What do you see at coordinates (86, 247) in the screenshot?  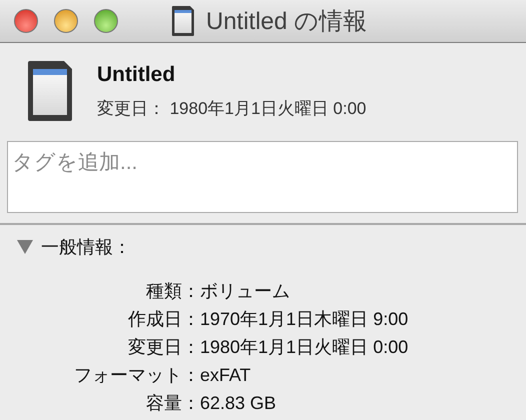 I see `section-title: 一般情報：` at bounding box center [86, 247].